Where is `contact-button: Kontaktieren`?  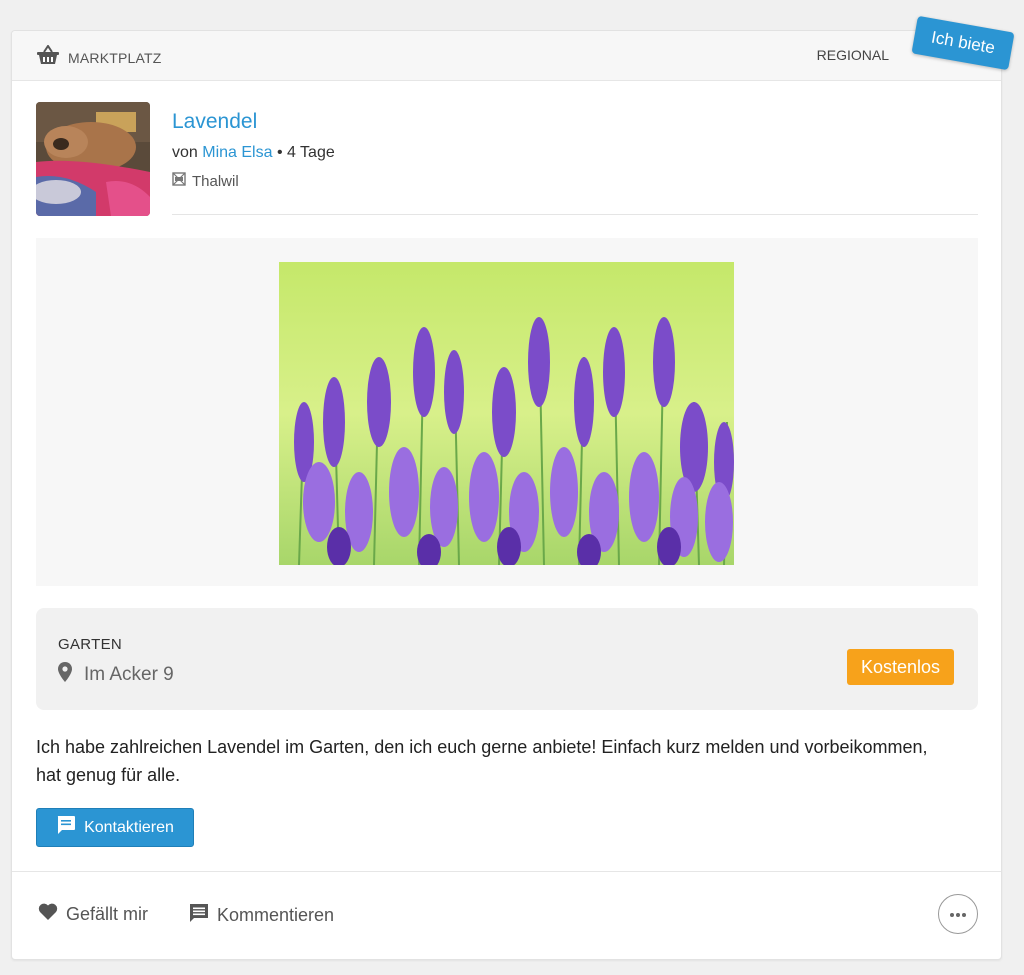 contact-button: Kontaktieren is located at coordinates (115, 827).